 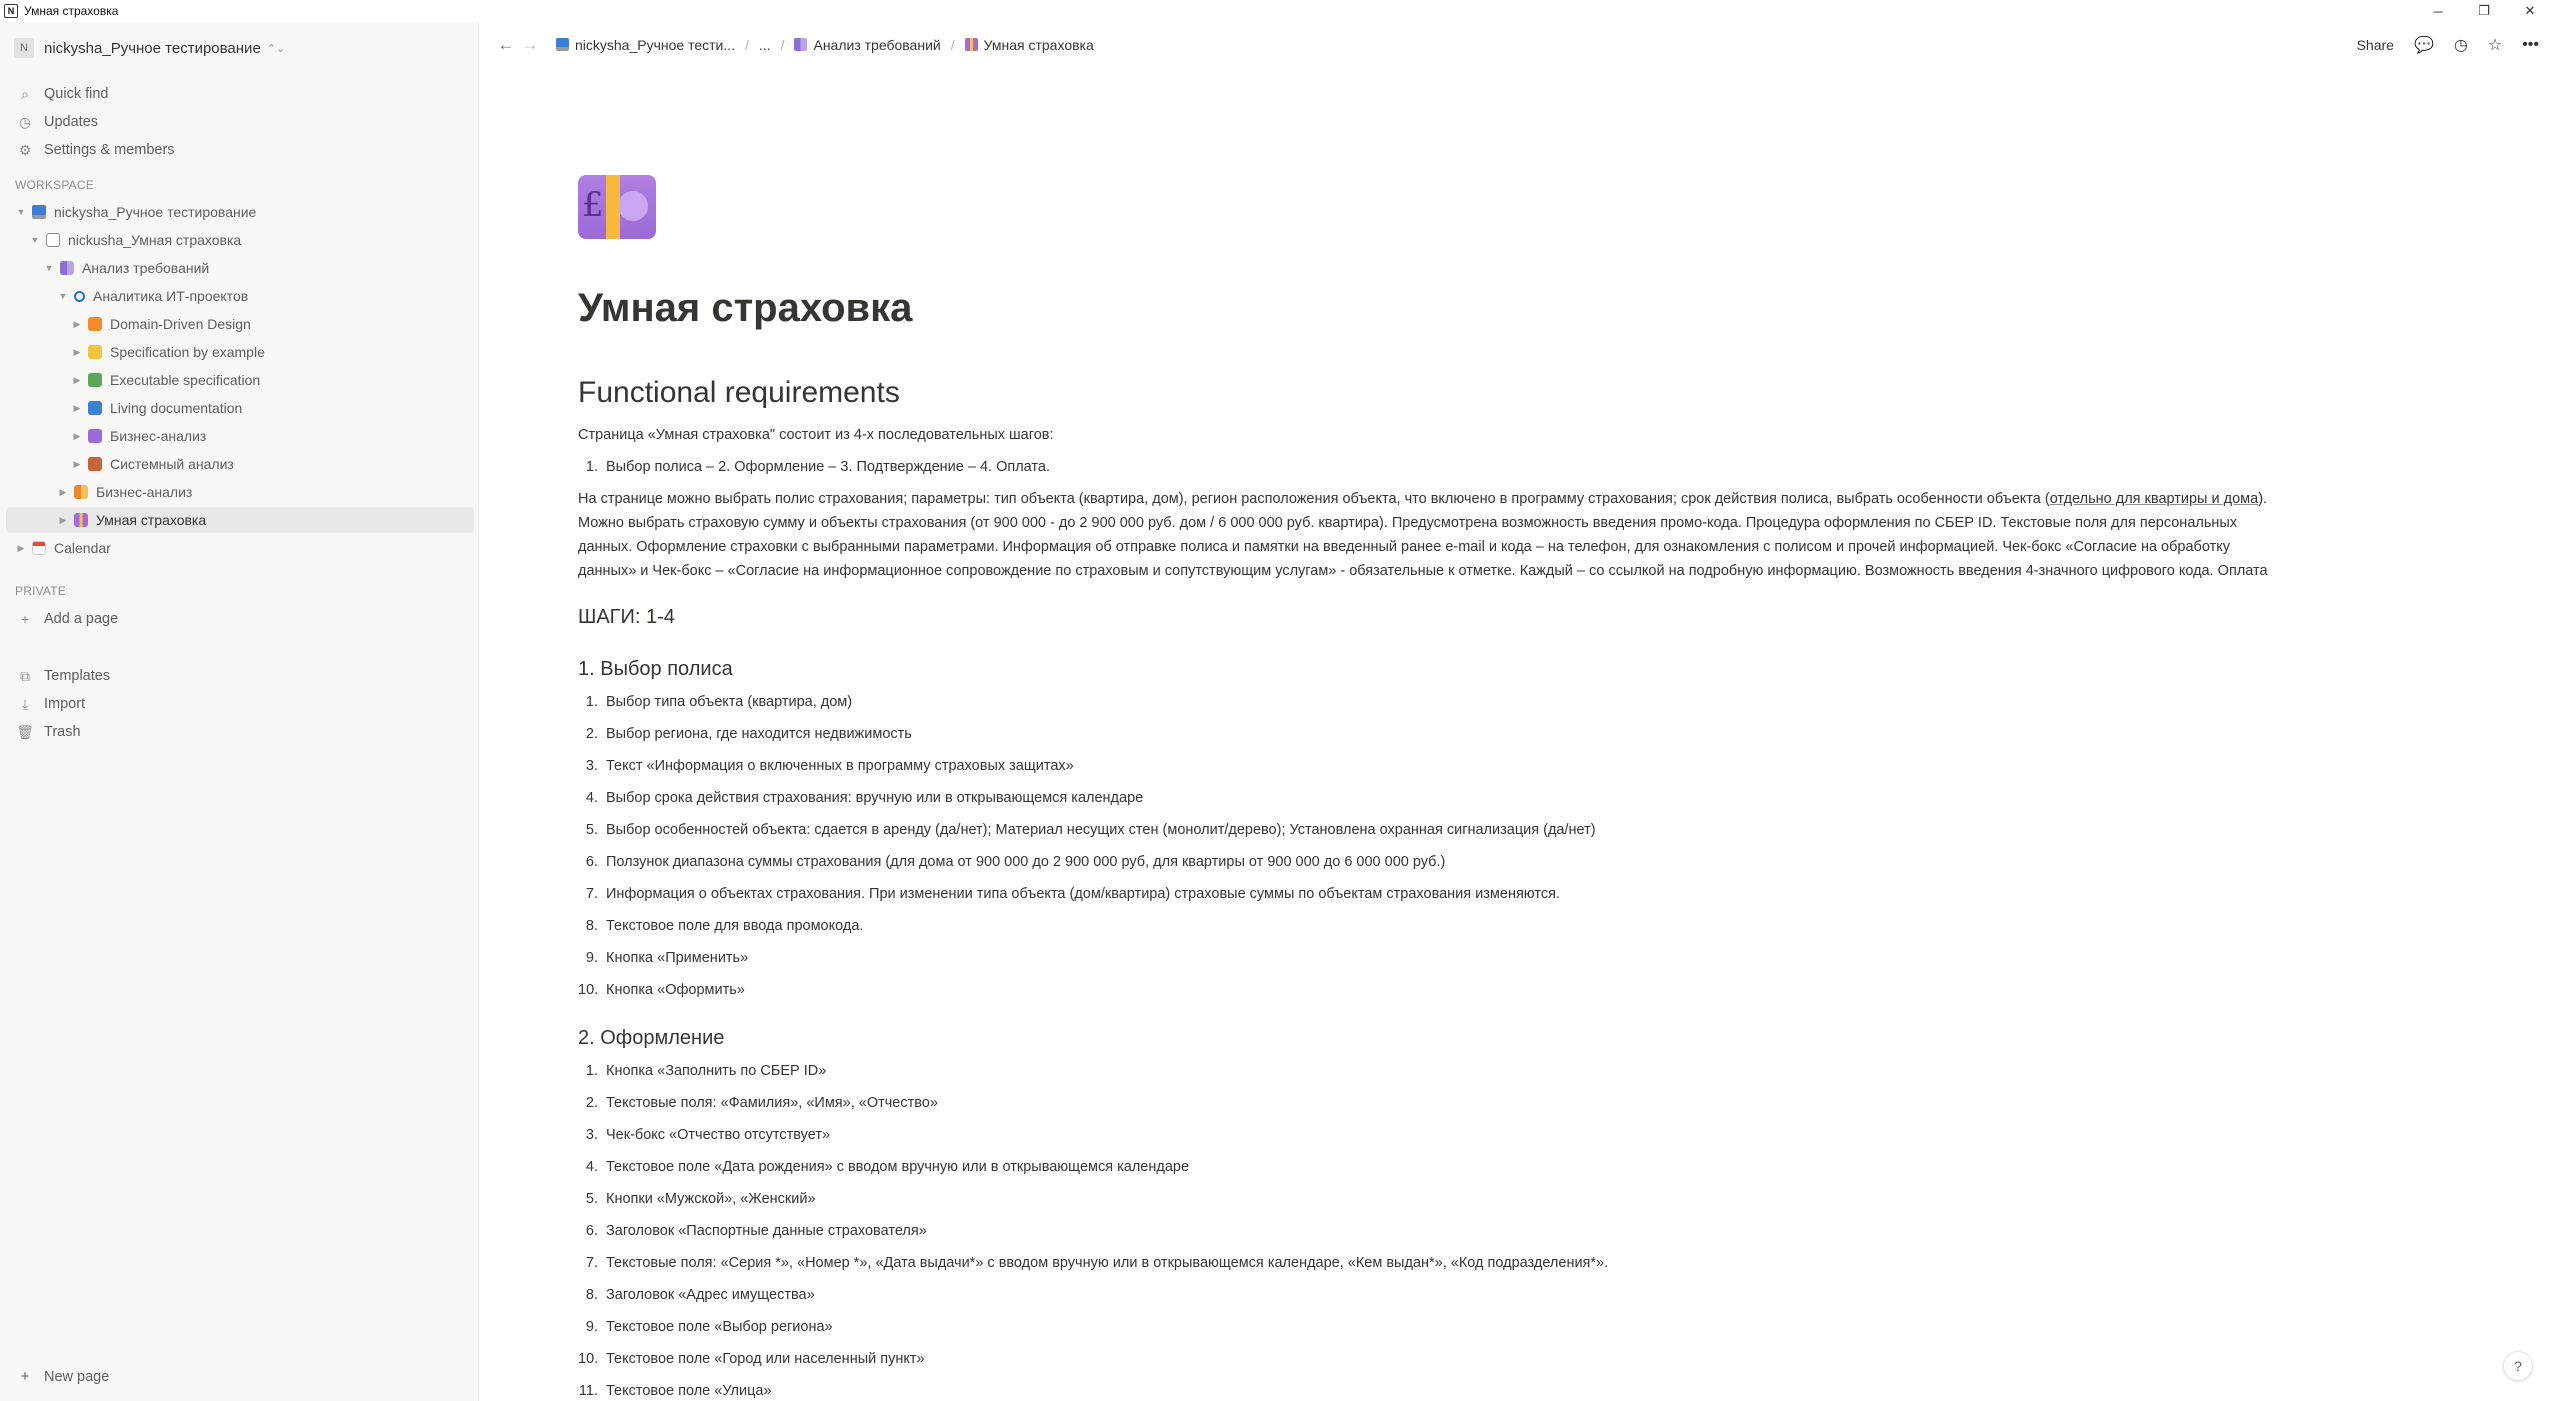 What do you see at coordinates (626, 617) in the screenshot?
I see `heading-steps: ШАГИ: 1-4` at bounding box center [626, 617].